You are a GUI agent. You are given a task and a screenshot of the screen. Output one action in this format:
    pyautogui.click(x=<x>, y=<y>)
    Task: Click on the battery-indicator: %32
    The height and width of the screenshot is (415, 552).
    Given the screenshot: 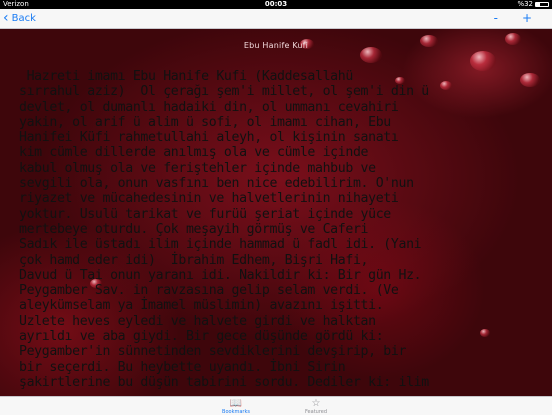 What is the action you would take?
    pyautogui.click(x=533, y=4)
    